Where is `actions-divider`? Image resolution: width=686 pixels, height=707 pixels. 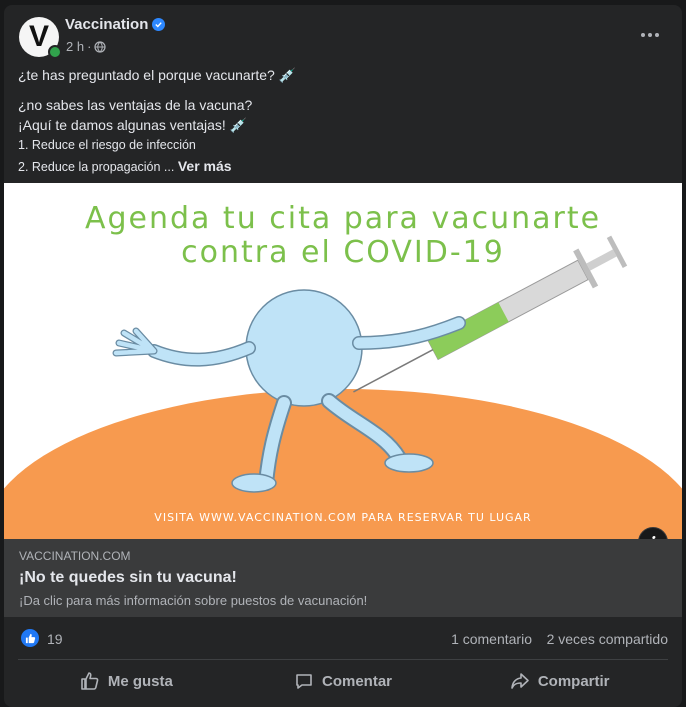
actions-divider is located at coordinates (343, 659).